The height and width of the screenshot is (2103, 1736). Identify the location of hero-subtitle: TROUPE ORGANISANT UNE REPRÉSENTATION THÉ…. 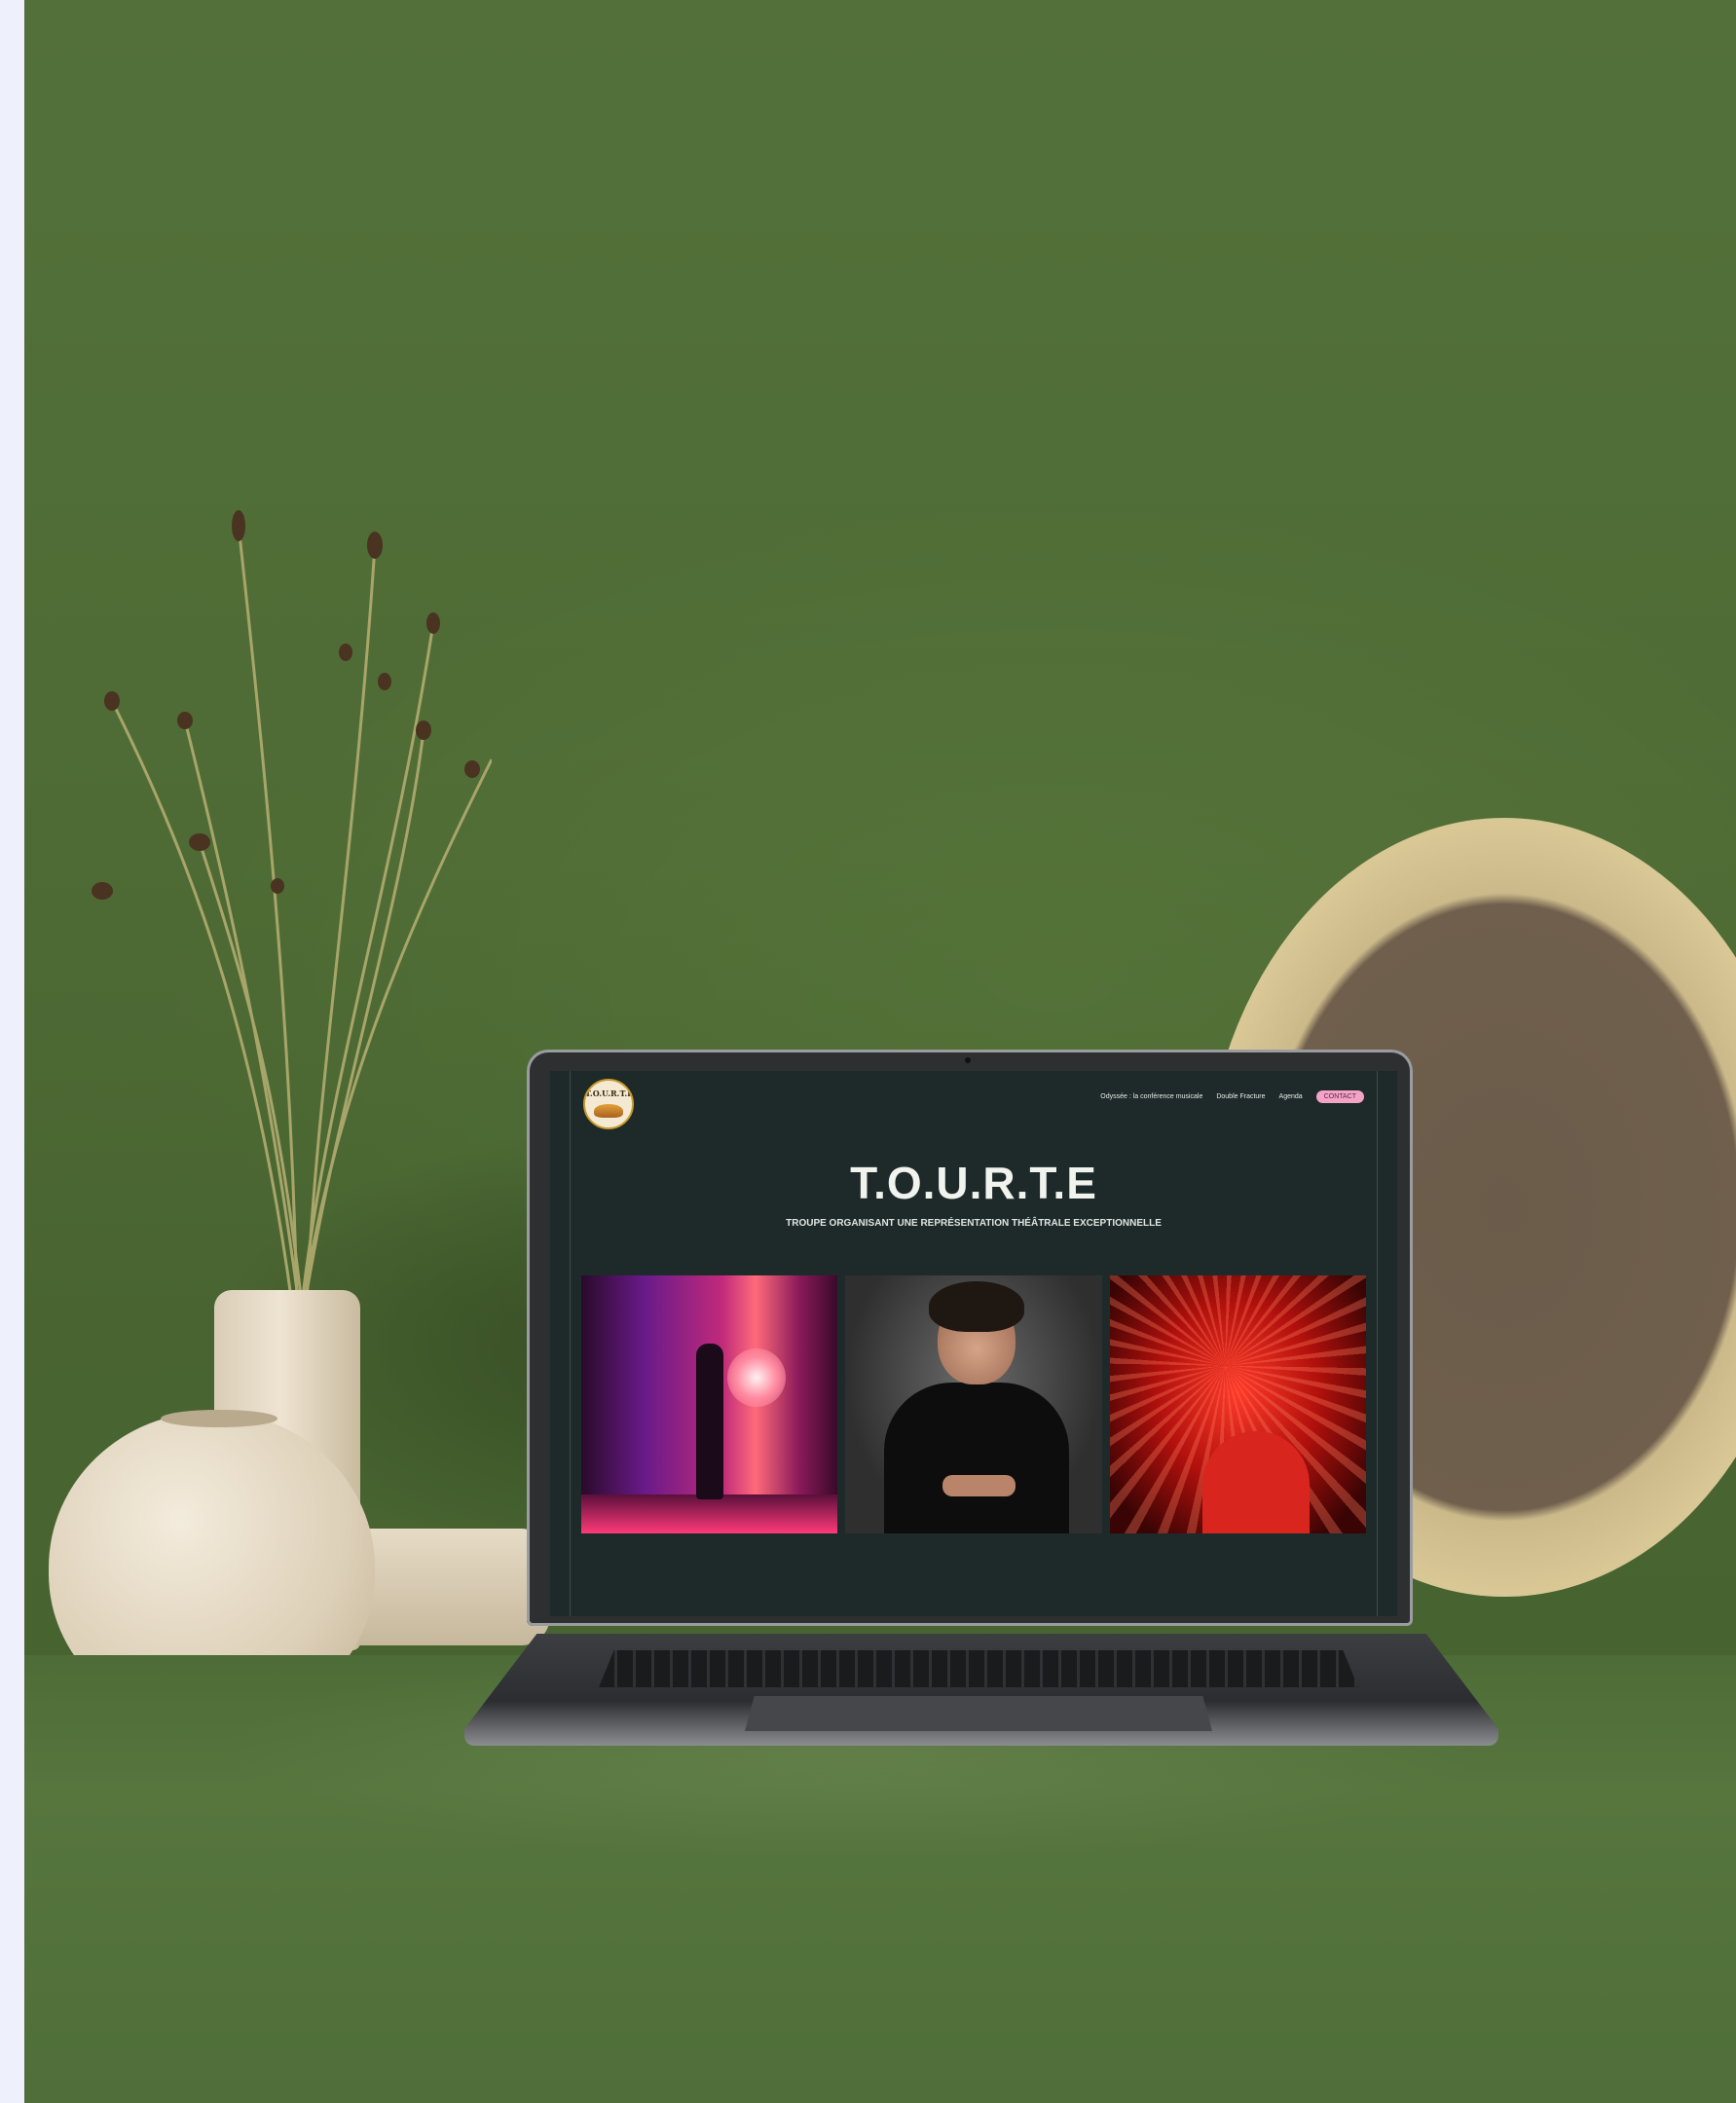
(974, 1223).